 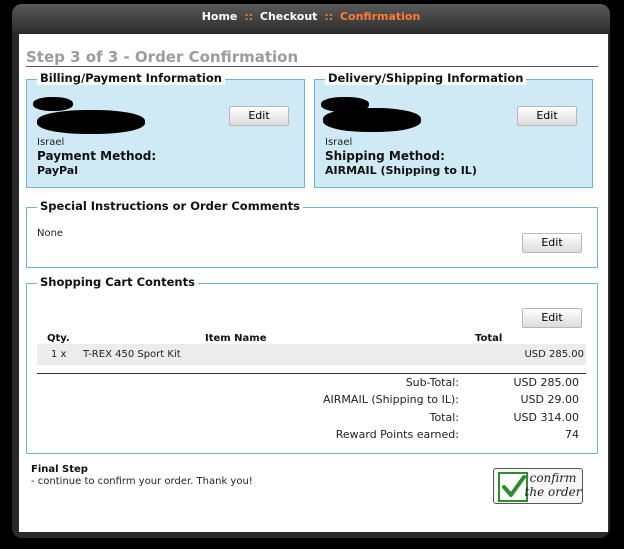 What do you see at coordinates (391, 399) in the screenshot?
I see `shipping-label: AIRMAIL (Shipping to IL):` at bounding box center [391, 399].